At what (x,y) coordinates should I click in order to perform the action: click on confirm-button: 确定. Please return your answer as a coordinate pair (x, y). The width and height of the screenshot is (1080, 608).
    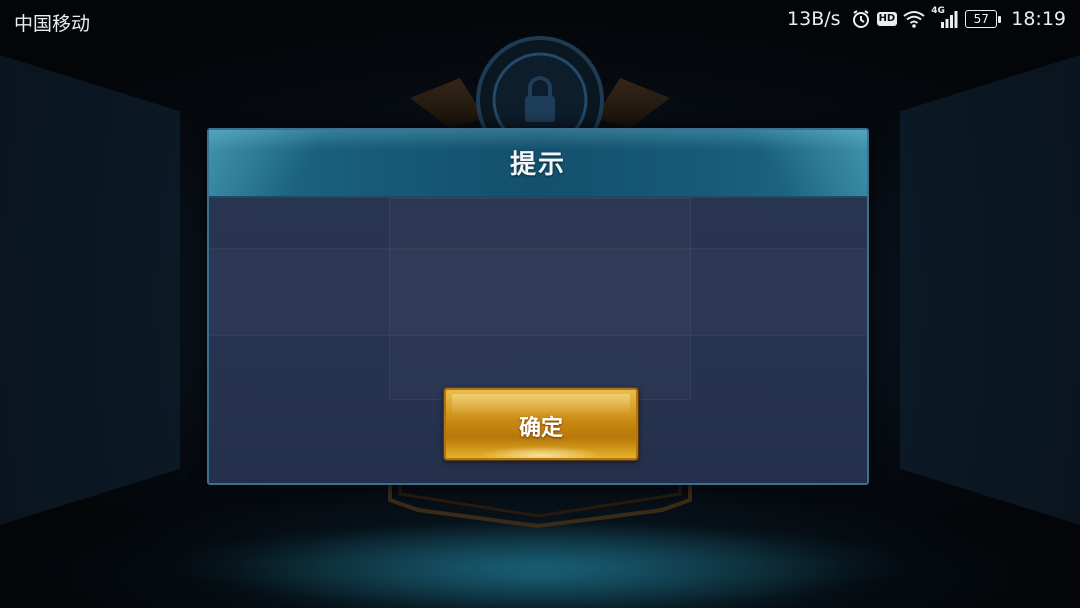
    Looking at the image, I should click on (541, 424).